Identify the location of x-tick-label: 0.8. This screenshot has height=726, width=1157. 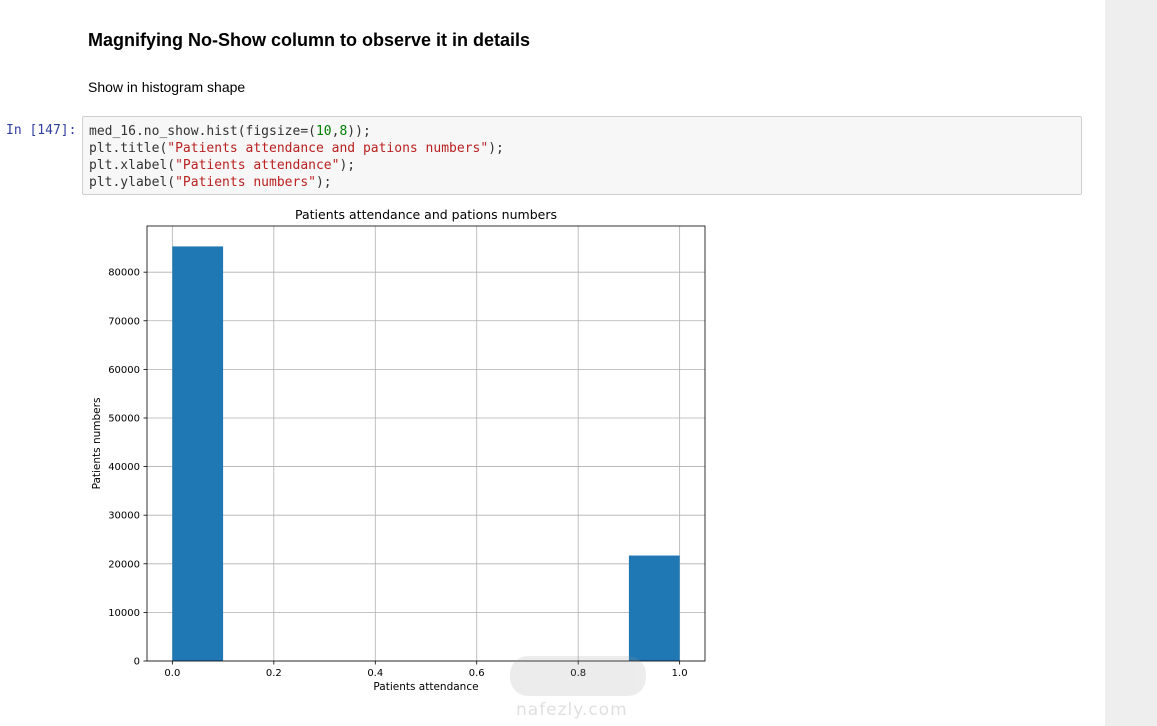
(578, 673).